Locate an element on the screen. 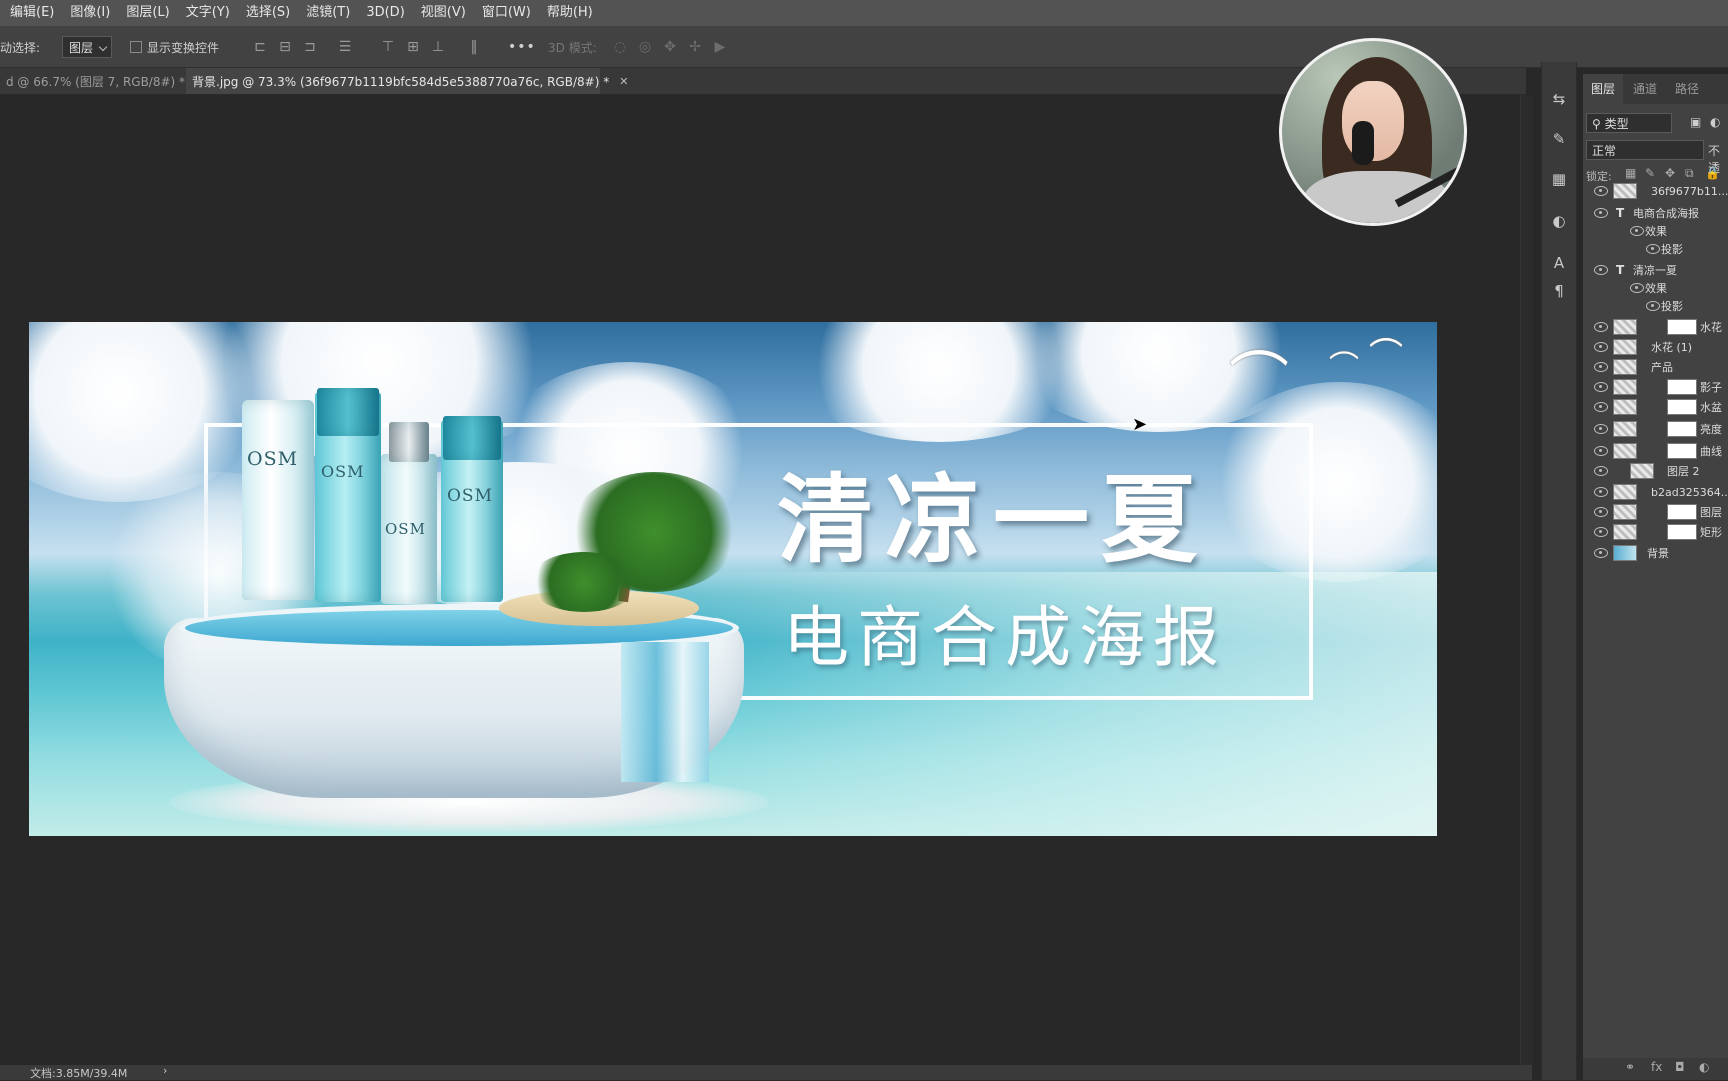  layer-row: 图层 2 is located at coordinates (1655, 471).